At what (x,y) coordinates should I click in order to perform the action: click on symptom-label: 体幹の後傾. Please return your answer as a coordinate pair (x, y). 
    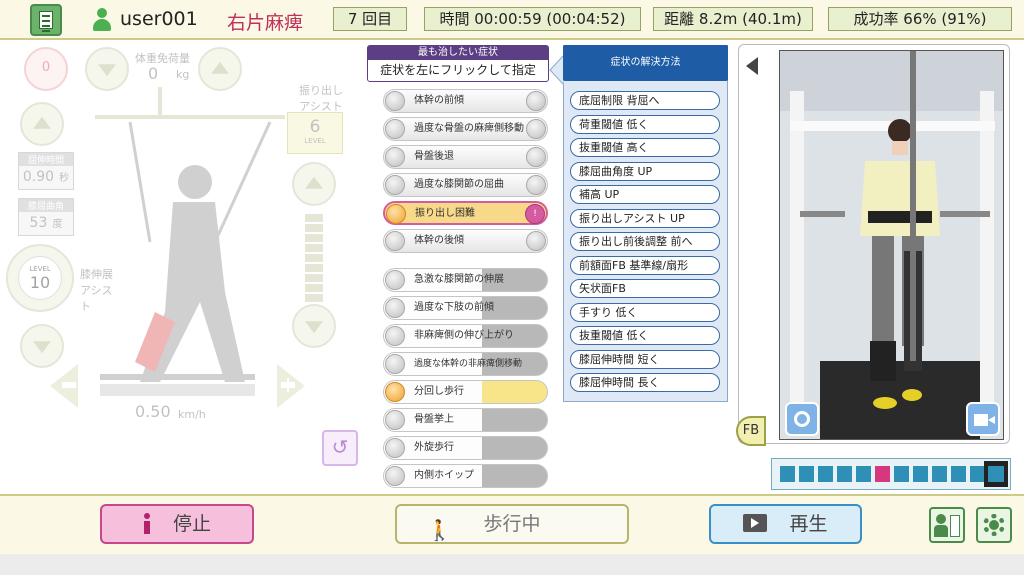
    Looking at the image, I should click on (439, 240).